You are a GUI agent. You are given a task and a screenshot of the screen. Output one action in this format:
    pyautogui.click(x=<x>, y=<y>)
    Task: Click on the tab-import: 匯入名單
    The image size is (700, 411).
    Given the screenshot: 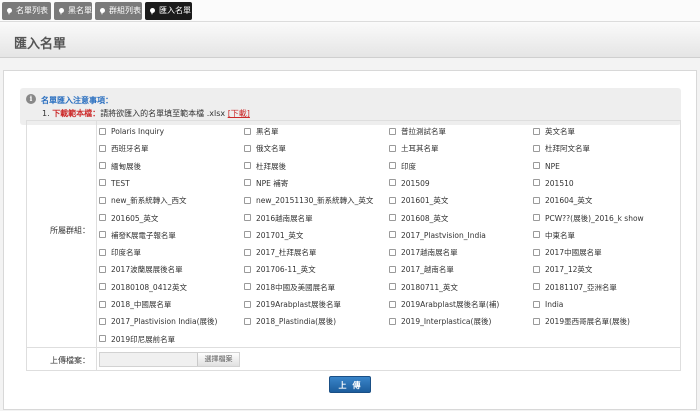 What is the action you would take?
    pyautogui.click(x=168, y=11)
    